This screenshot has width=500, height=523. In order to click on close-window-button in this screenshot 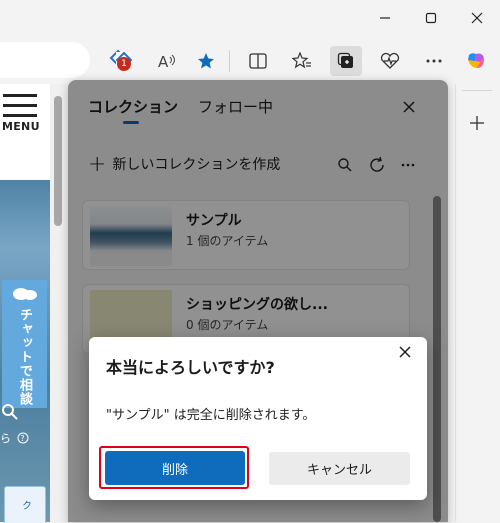, I will do `click(477, 18)`.